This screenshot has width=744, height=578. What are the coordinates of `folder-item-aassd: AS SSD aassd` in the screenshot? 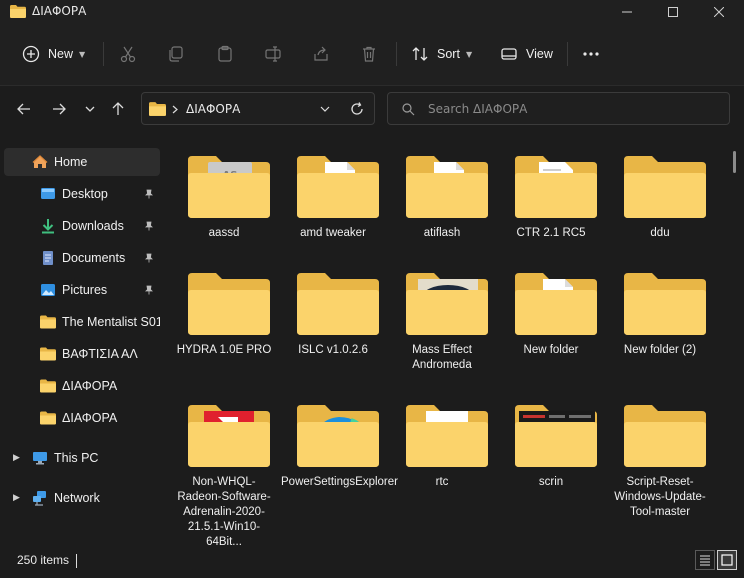 It's located at (224, 195).